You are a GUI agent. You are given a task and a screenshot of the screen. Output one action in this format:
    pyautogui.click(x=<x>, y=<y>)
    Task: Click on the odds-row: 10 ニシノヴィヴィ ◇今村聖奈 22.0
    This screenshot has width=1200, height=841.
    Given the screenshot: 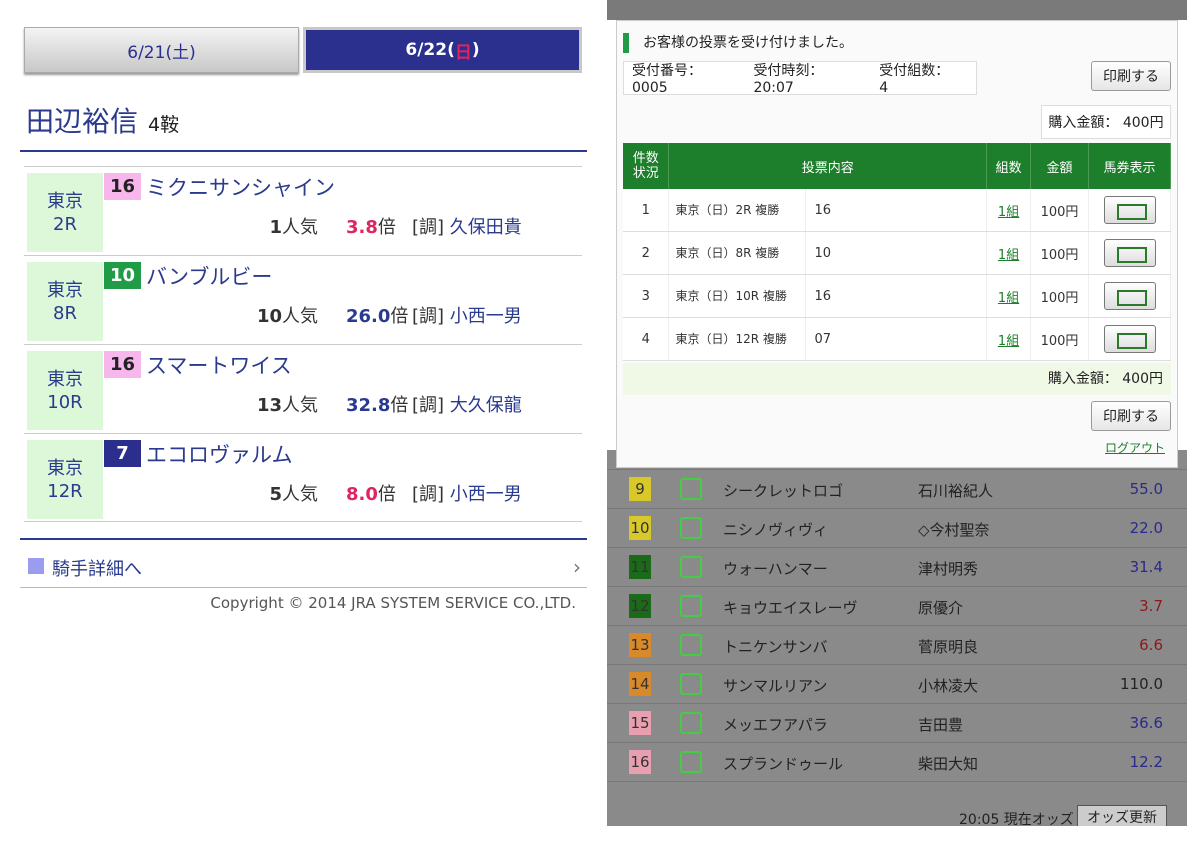 What is the action you would take?
    pyautogui.click(x=897, y=528)
    